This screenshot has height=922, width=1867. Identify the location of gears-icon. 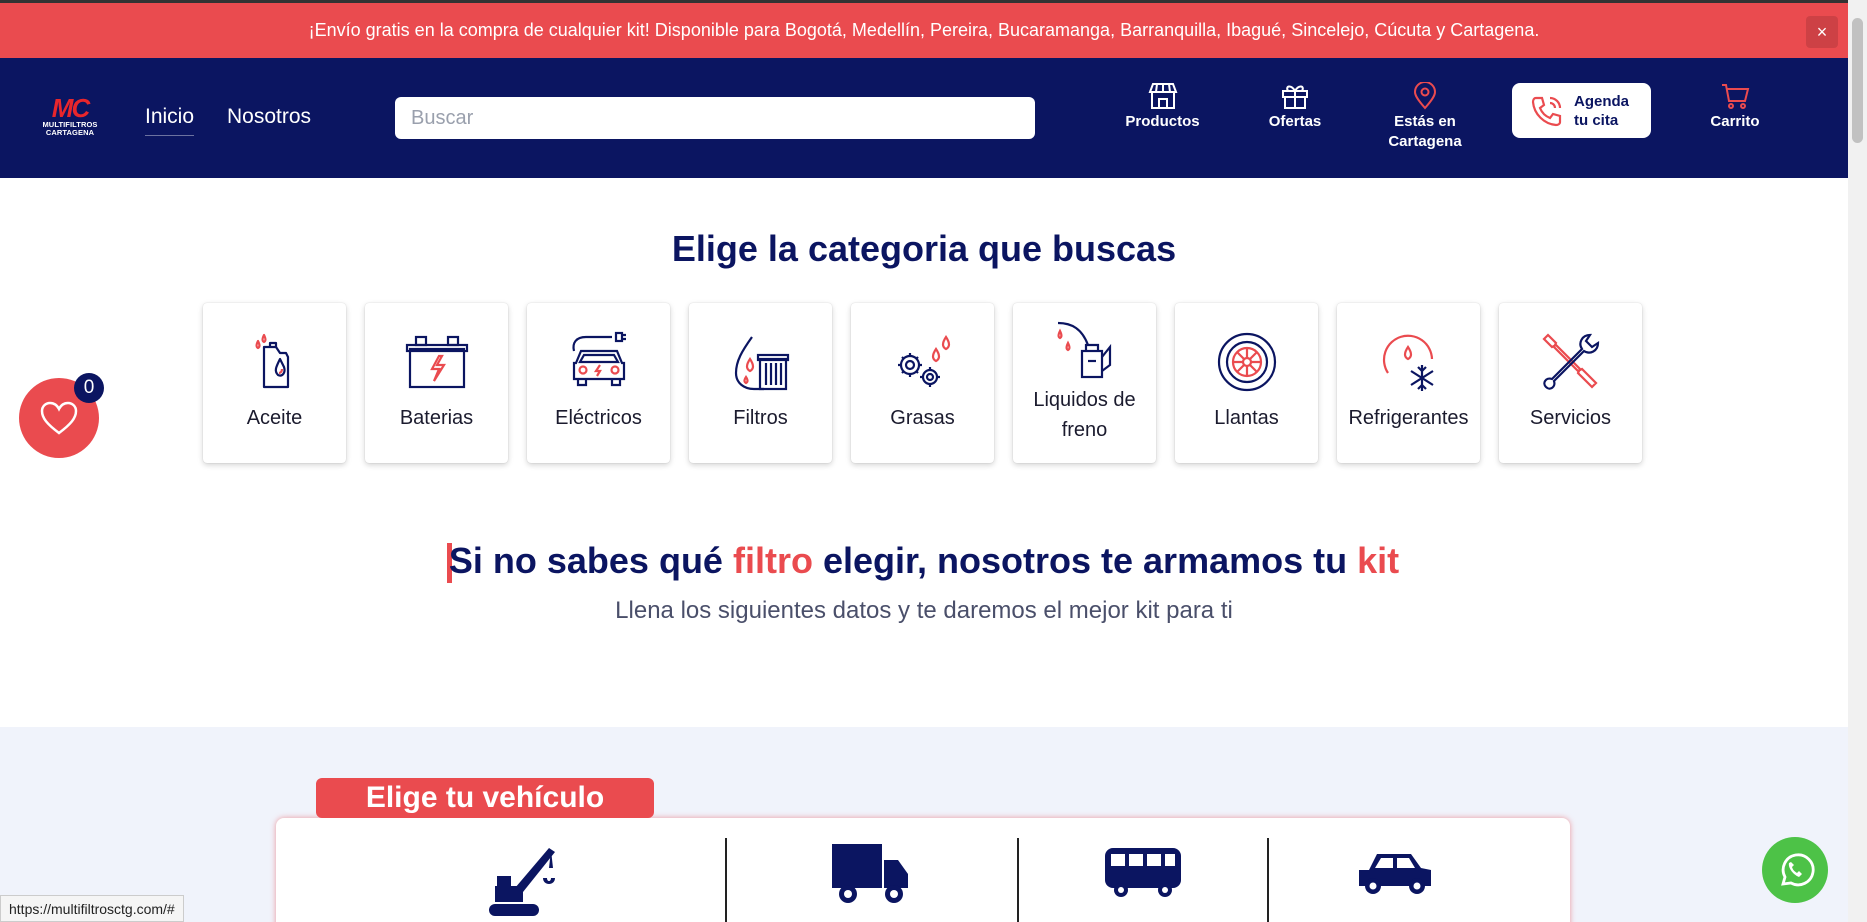
(923, 361).